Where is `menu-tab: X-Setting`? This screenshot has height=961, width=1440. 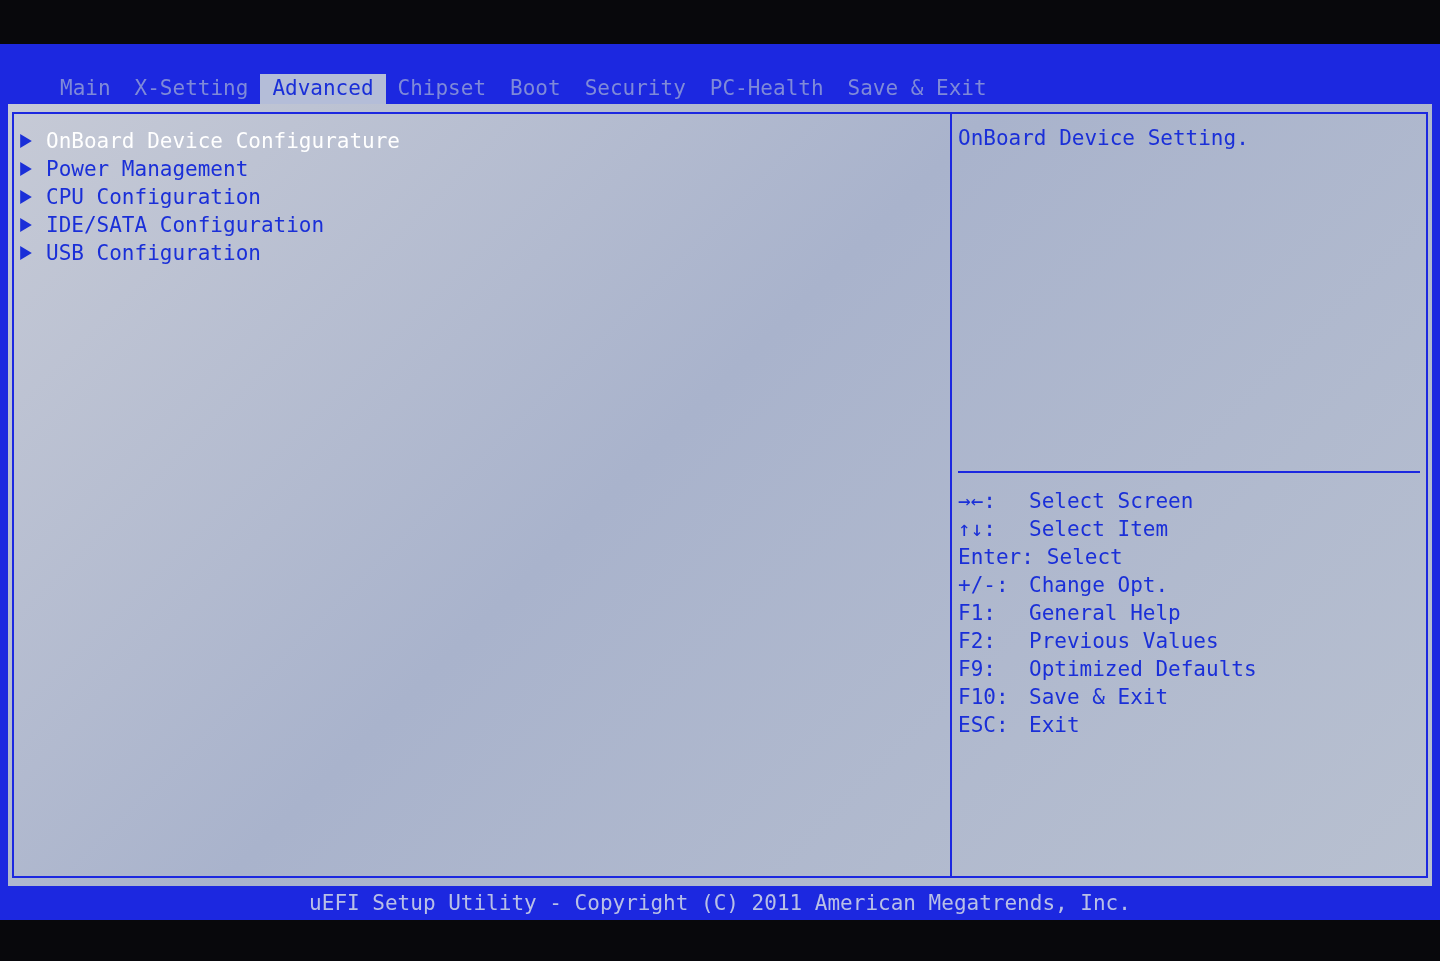 menu-tab: X-Setting is located at coordinates (191, 89).